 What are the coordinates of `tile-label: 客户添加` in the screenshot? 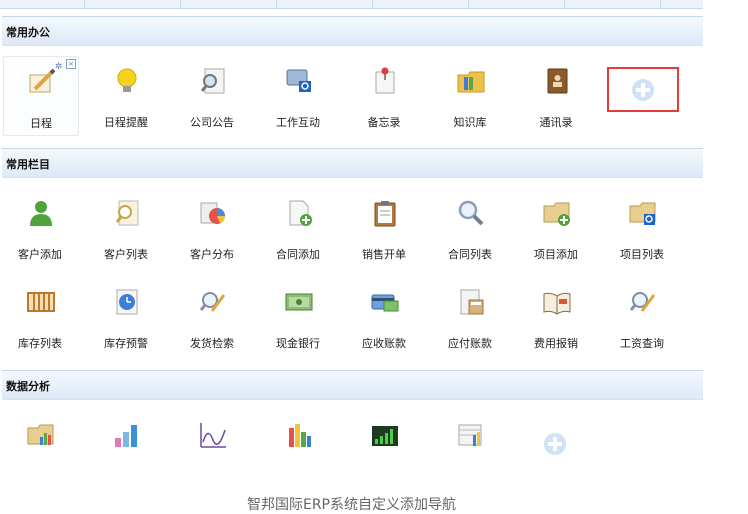 It's located at (40, 254).